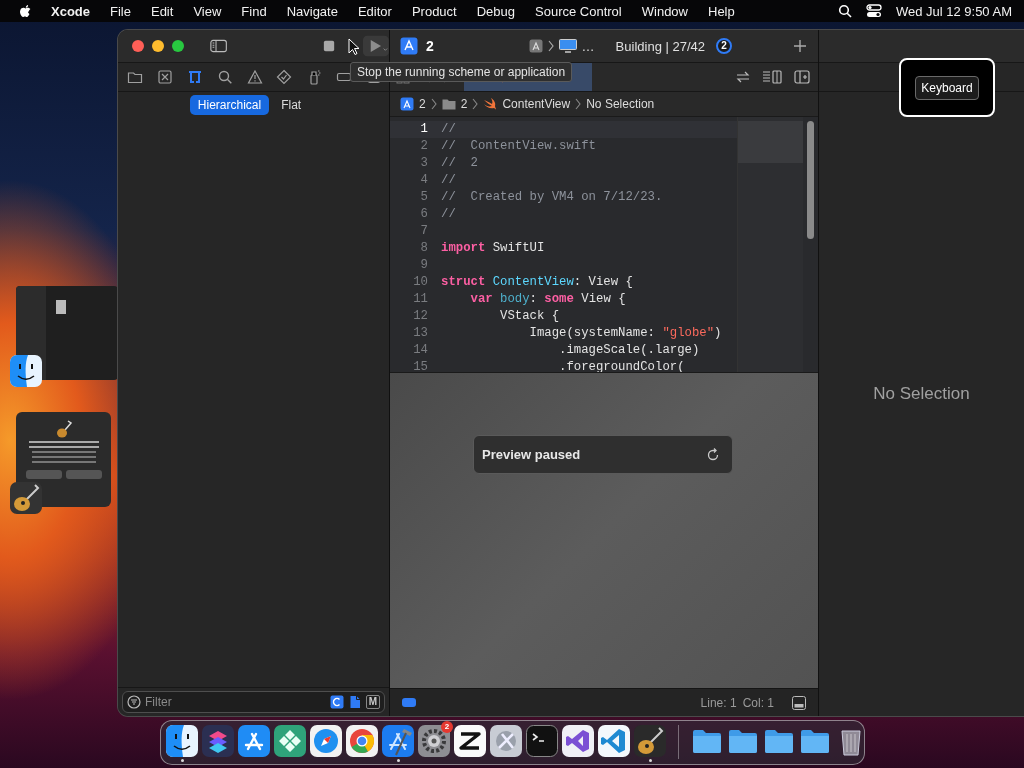 Image resolution: width=1024 pixels, height=768 pixels. Describe the element at coordinates (420, 333) in the screenshot. I see `line-number: 13` at that location.